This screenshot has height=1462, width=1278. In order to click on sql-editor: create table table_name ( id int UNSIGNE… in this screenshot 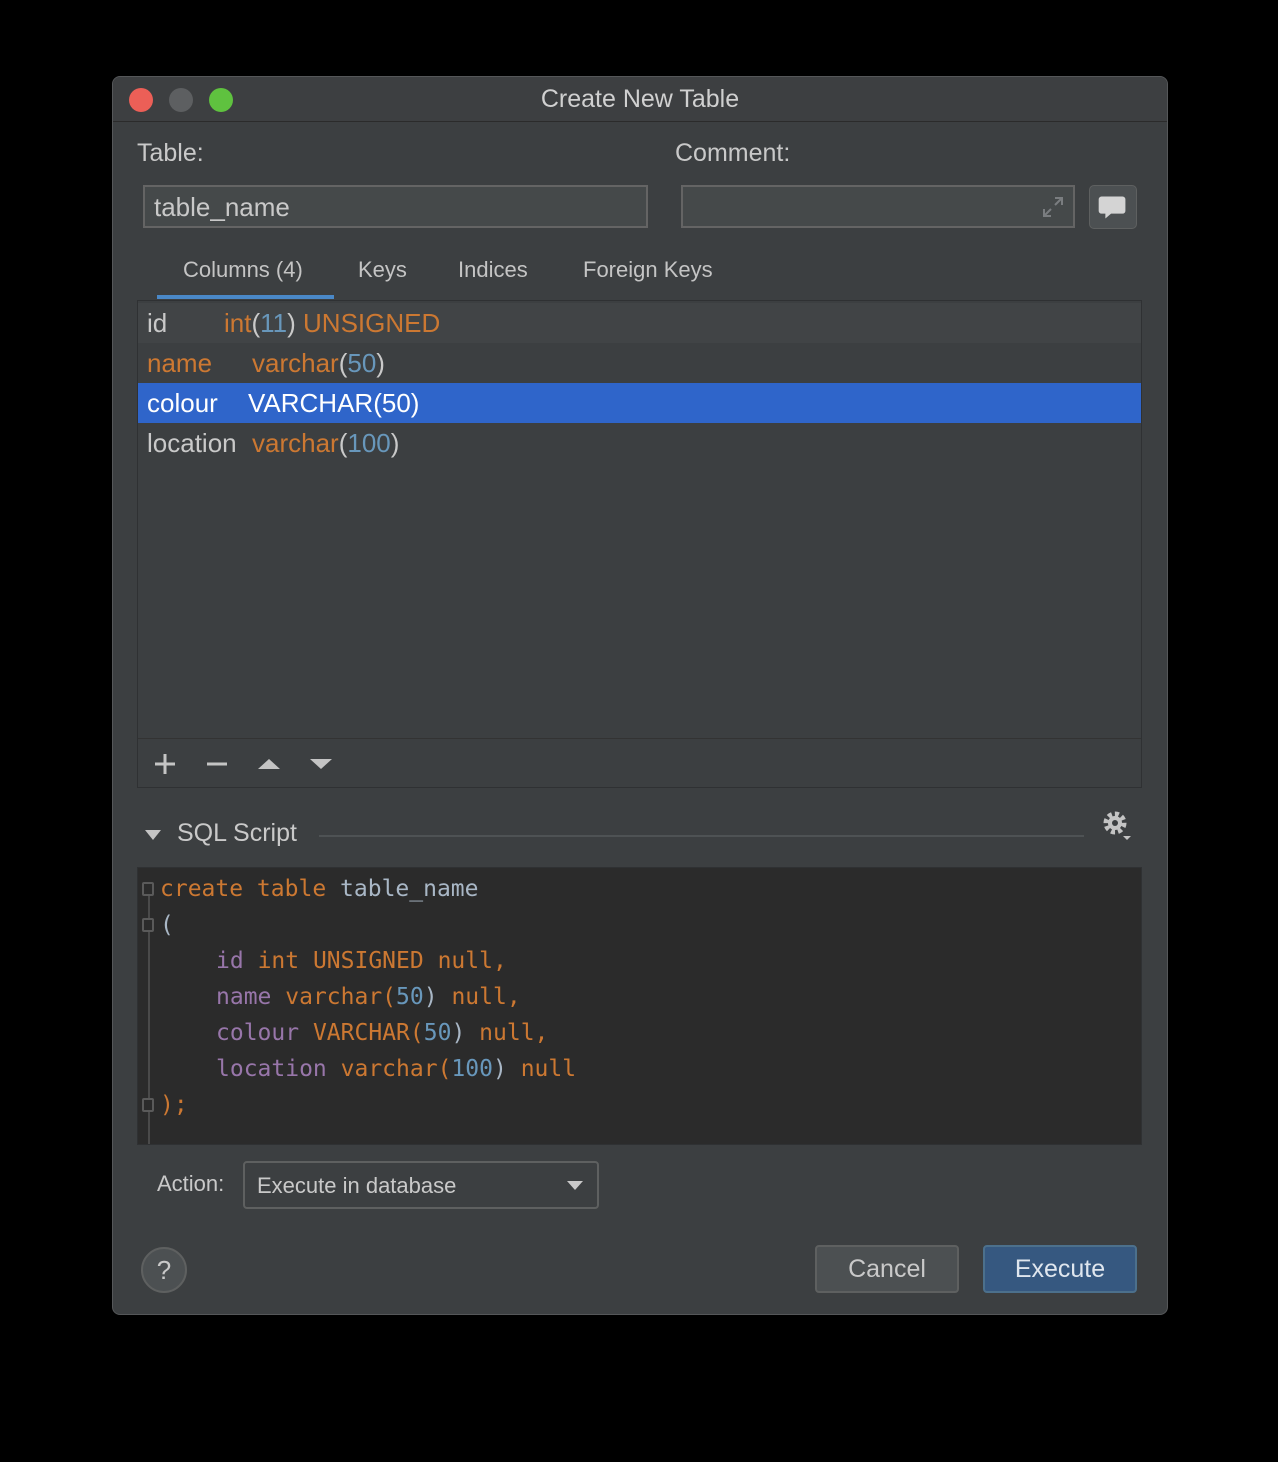, I will do `click(639, 1006)`.